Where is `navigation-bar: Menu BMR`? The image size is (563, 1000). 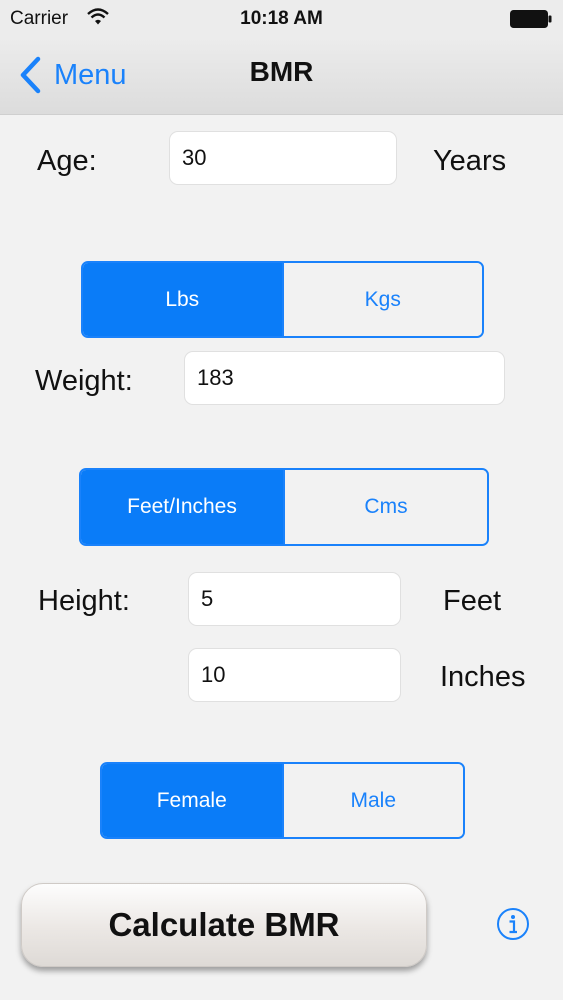 navigation-bar: Menu BMR is located at coordinates (281, 76).